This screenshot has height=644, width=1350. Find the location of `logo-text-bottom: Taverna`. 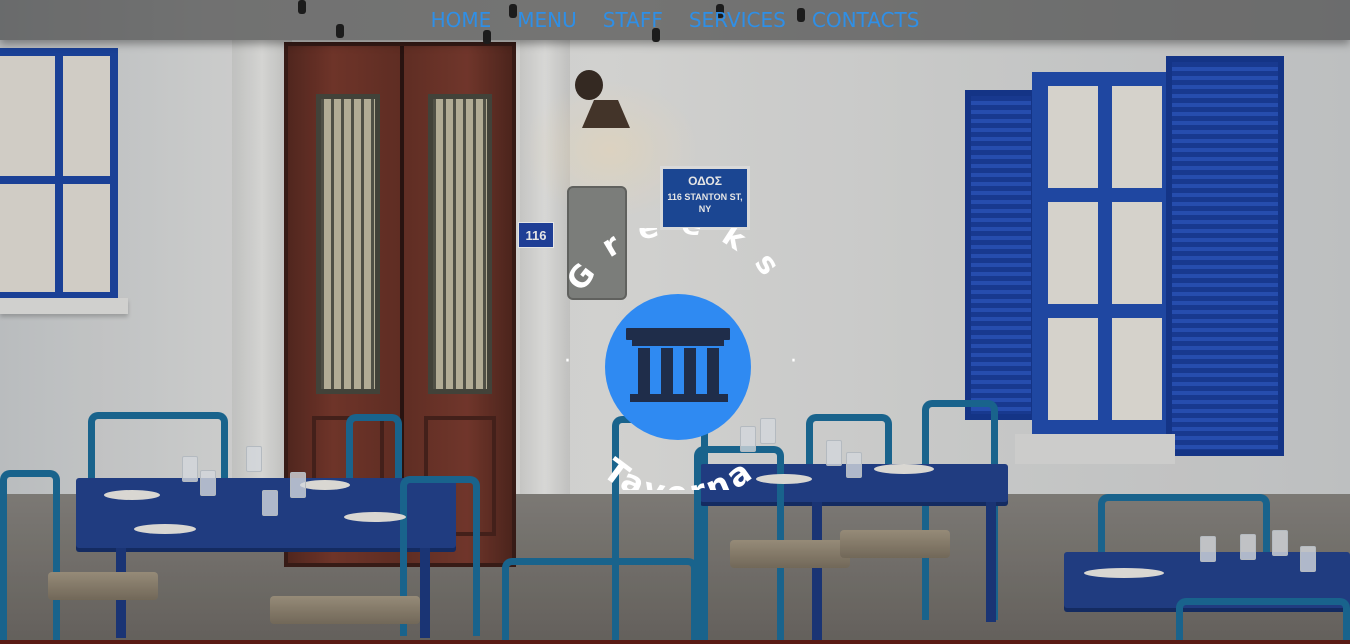

logo-text-bottom: Taverna is located at coordinates (678, 470).